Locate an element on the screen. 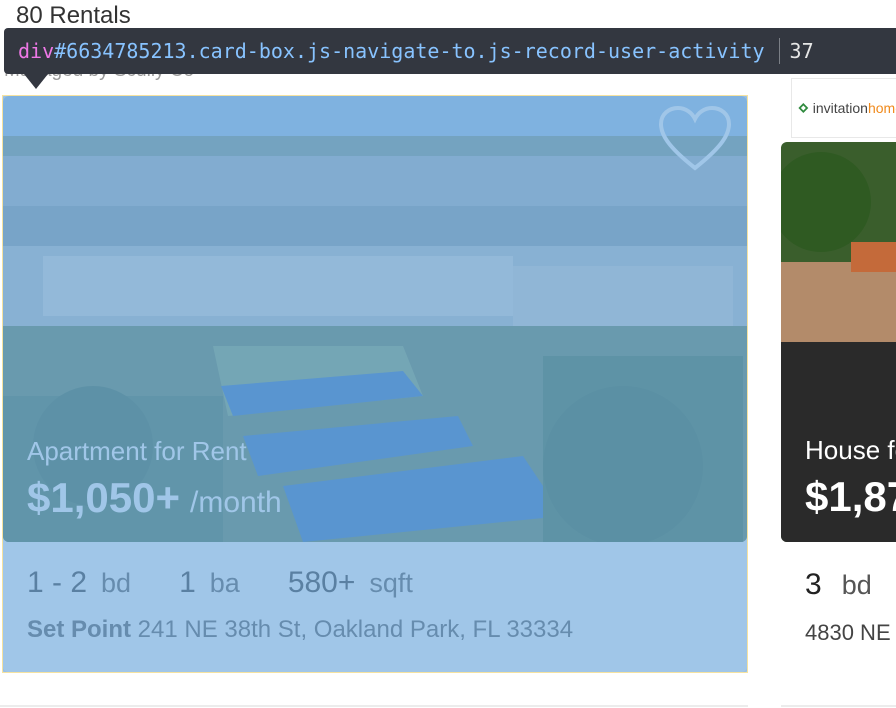 This screenshot has height=708, width=896. price: $1,050+ is located at coordinates (103, 497).